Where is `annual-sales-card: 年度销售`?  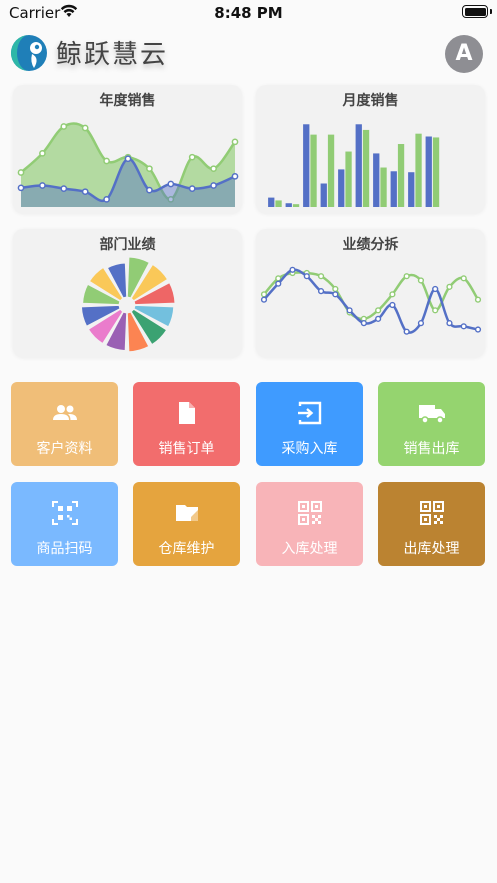 annual-sales-card: 年度销售 is located at coordinates (127, 149).